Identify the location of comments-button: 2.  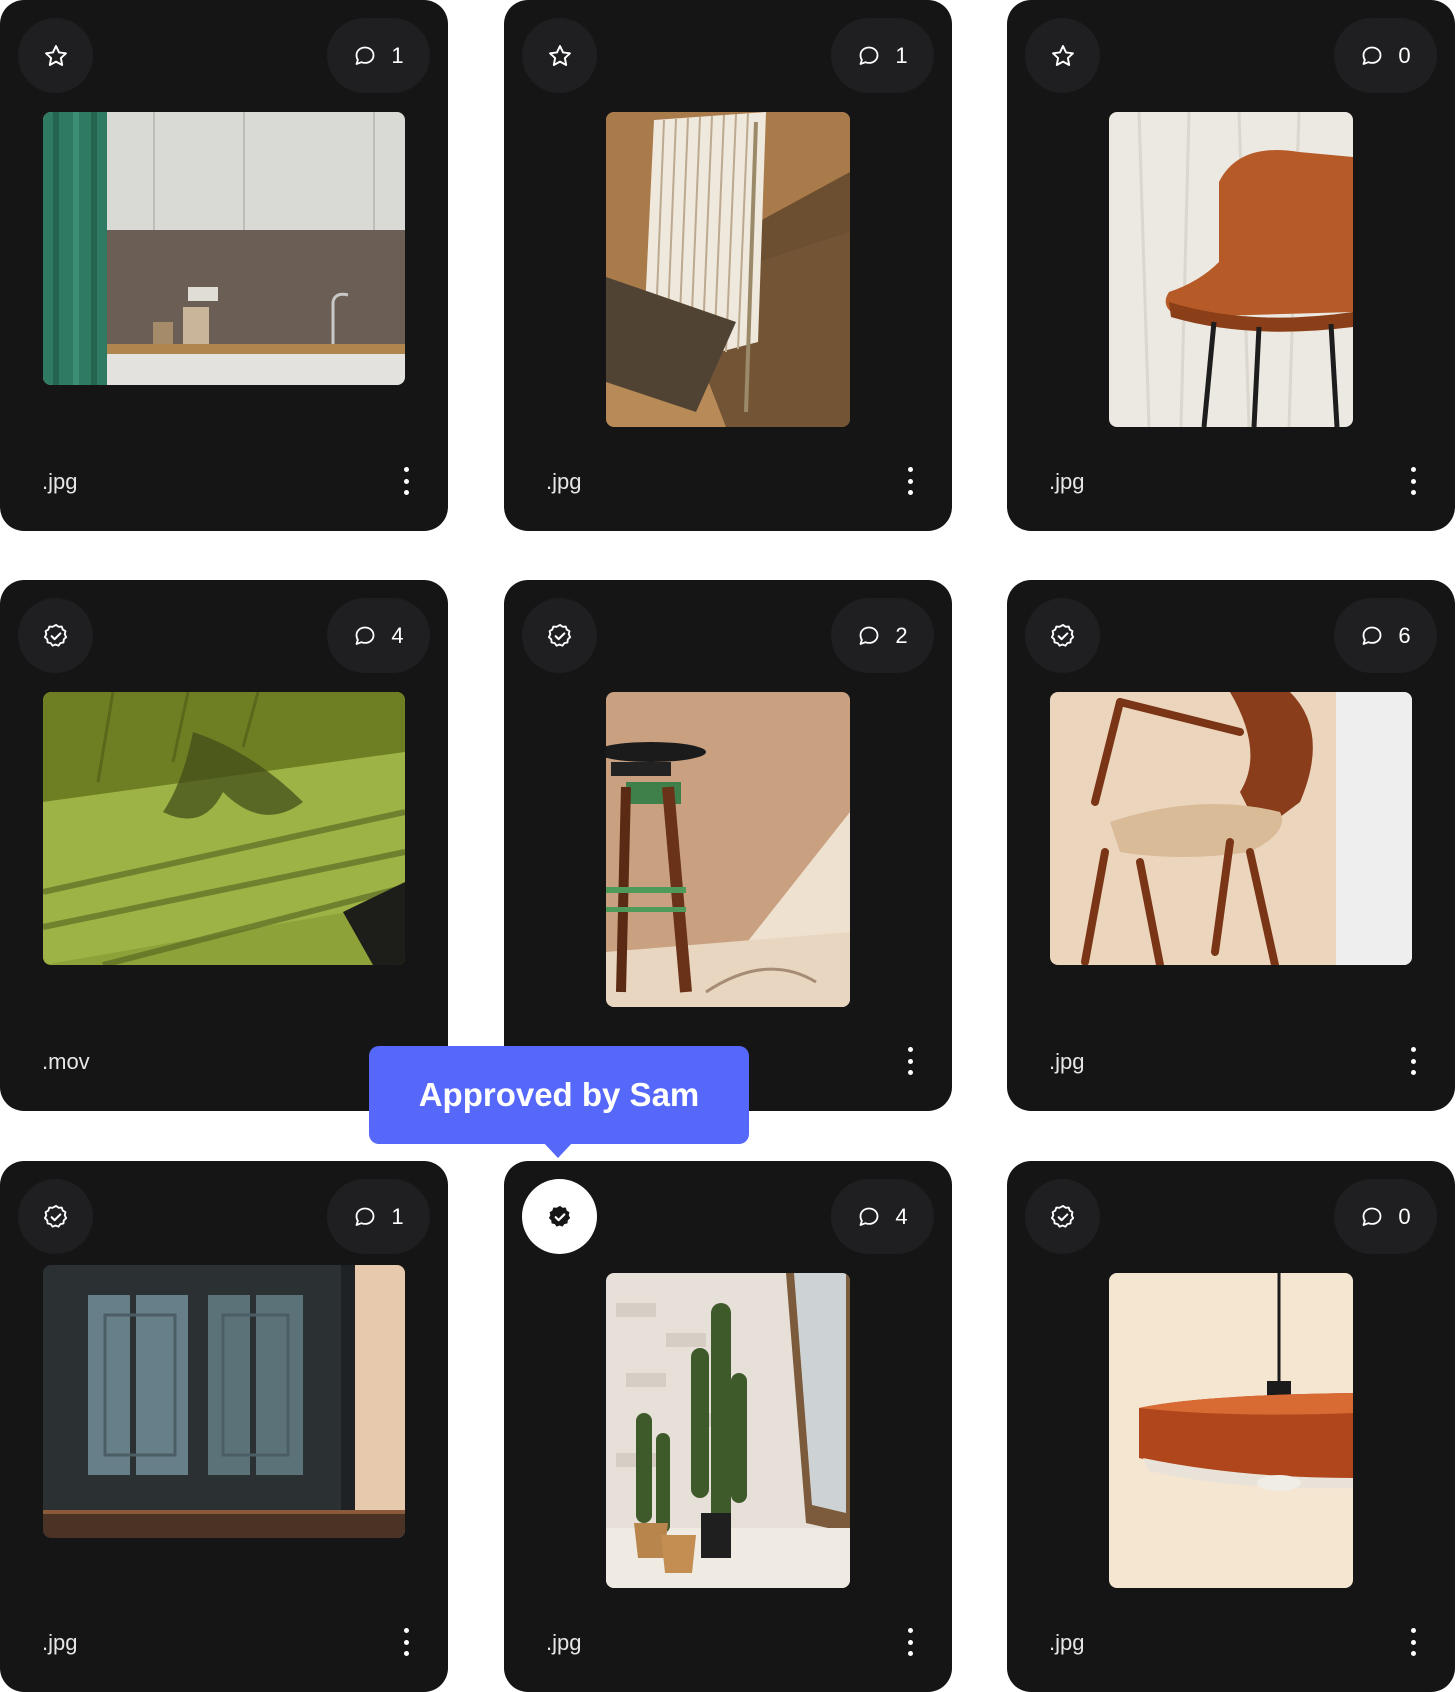
(882, 635).